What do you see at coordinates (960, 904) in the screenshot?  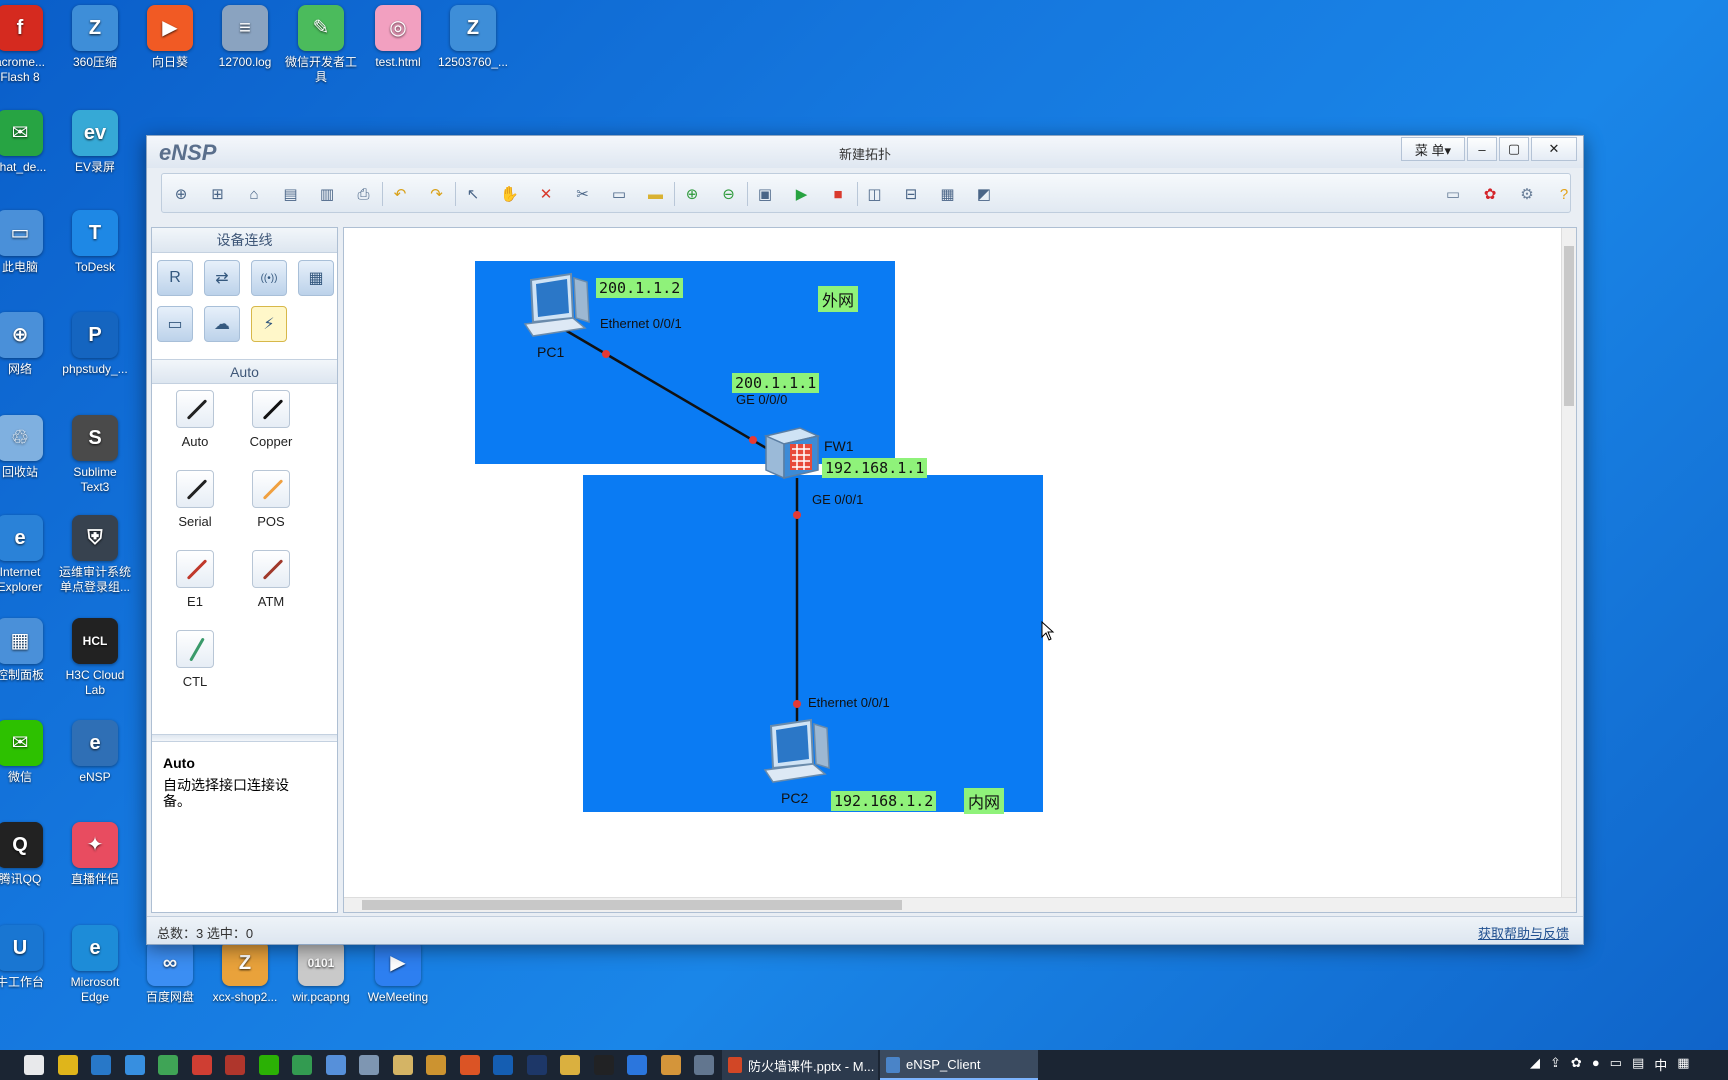 I see `horizontal-scrollbar` at bounding box center [960, 904].